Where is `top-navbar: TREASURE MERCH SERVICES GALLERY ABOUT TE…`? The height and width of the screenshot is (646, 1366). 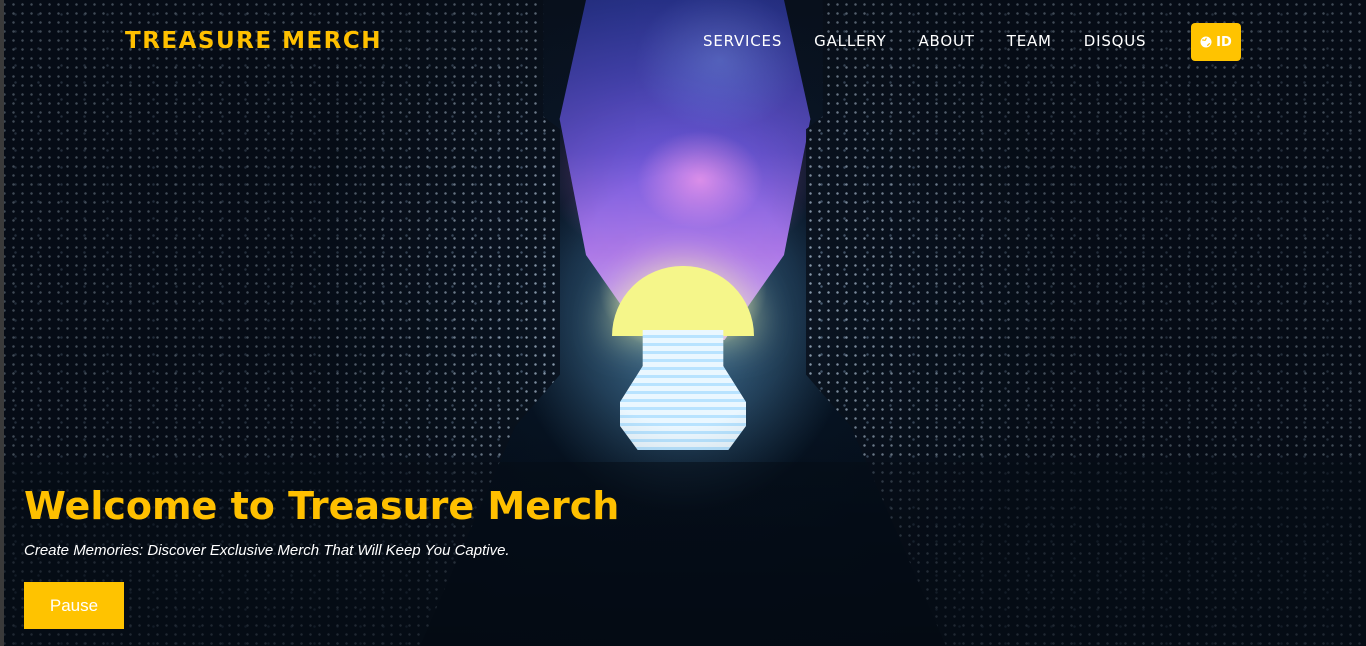 top-navbar: TREASURE MERCH SERVICES GALLERY ABOUT TE… is located at coordinates (683, 42).